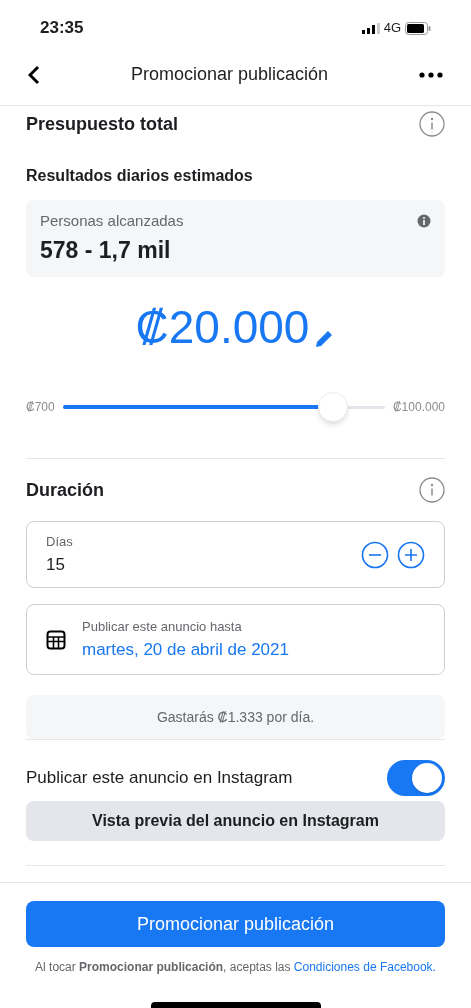 The height and width of the screenshot is (1008, 471). Describe the element at coordinates (140, 176) in the screenshot. I see `section-subtitle: Resultados diarios estimados` at that location.